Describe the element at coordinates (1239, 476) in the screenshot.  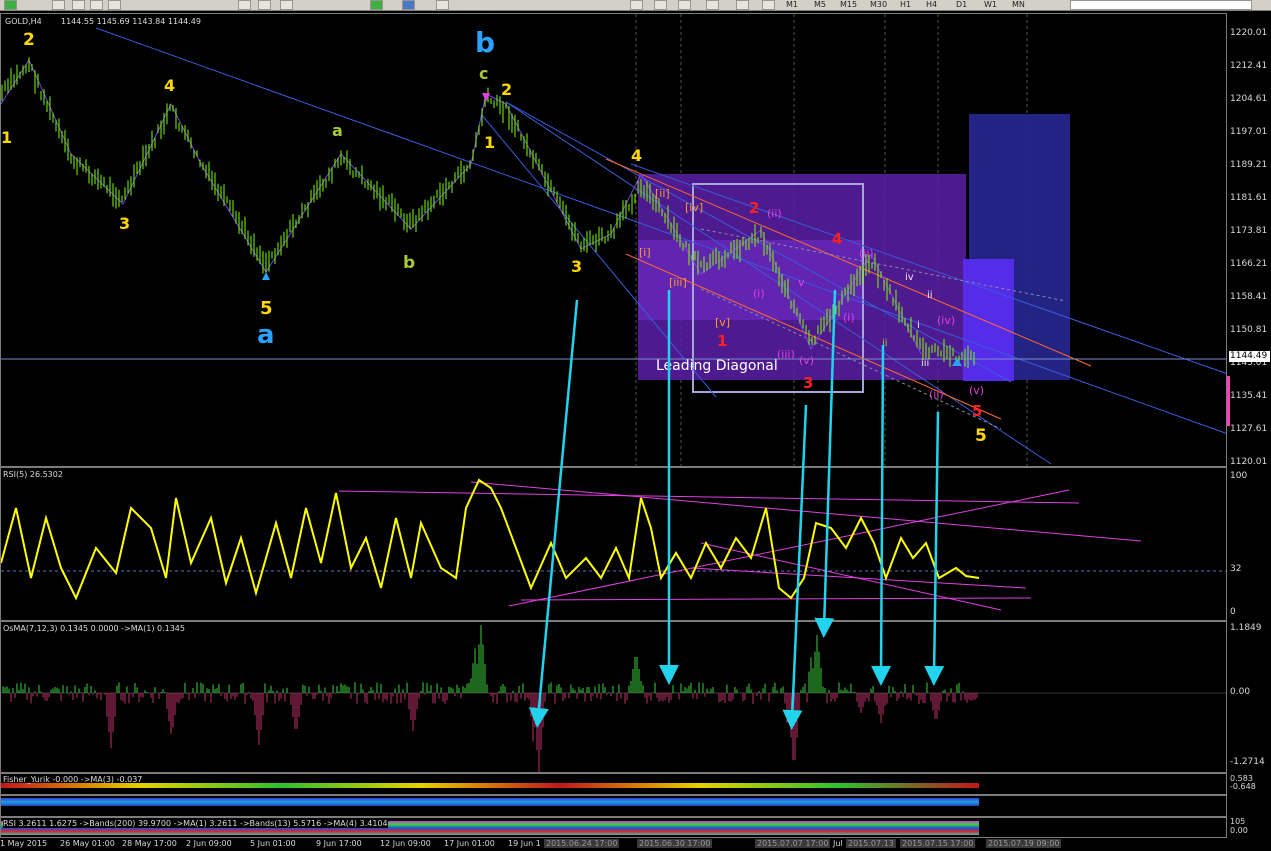
I see `rsi-tick: 100` at that location.